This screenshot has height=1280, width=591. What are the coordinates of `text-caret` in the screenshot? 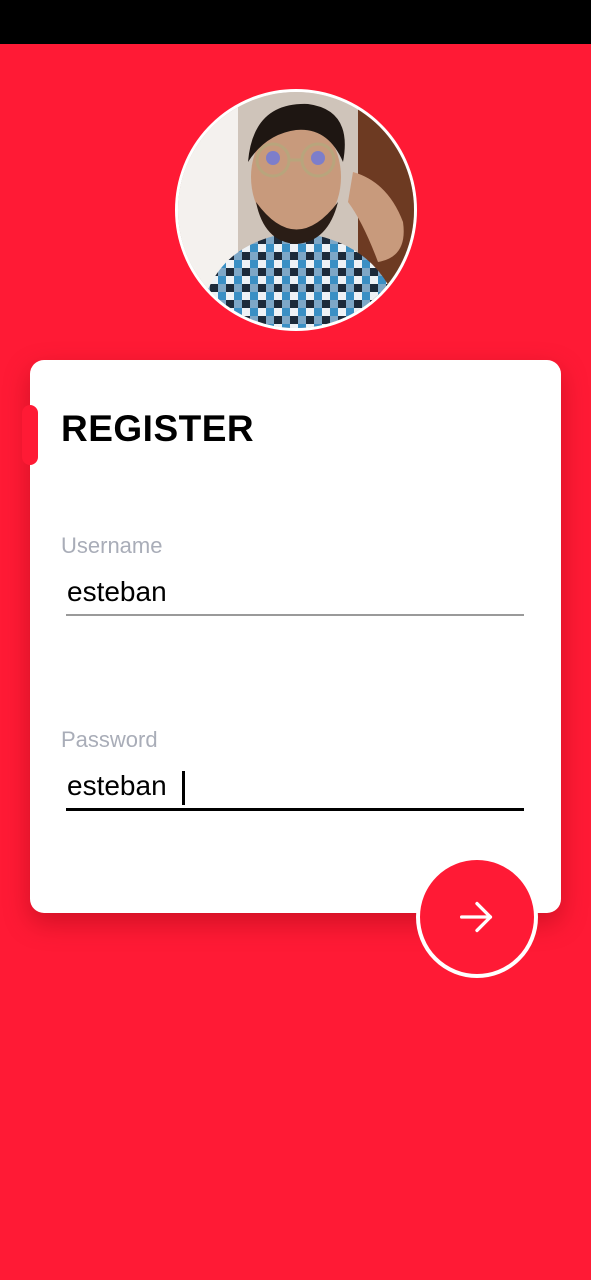 It's located at (183, 788).